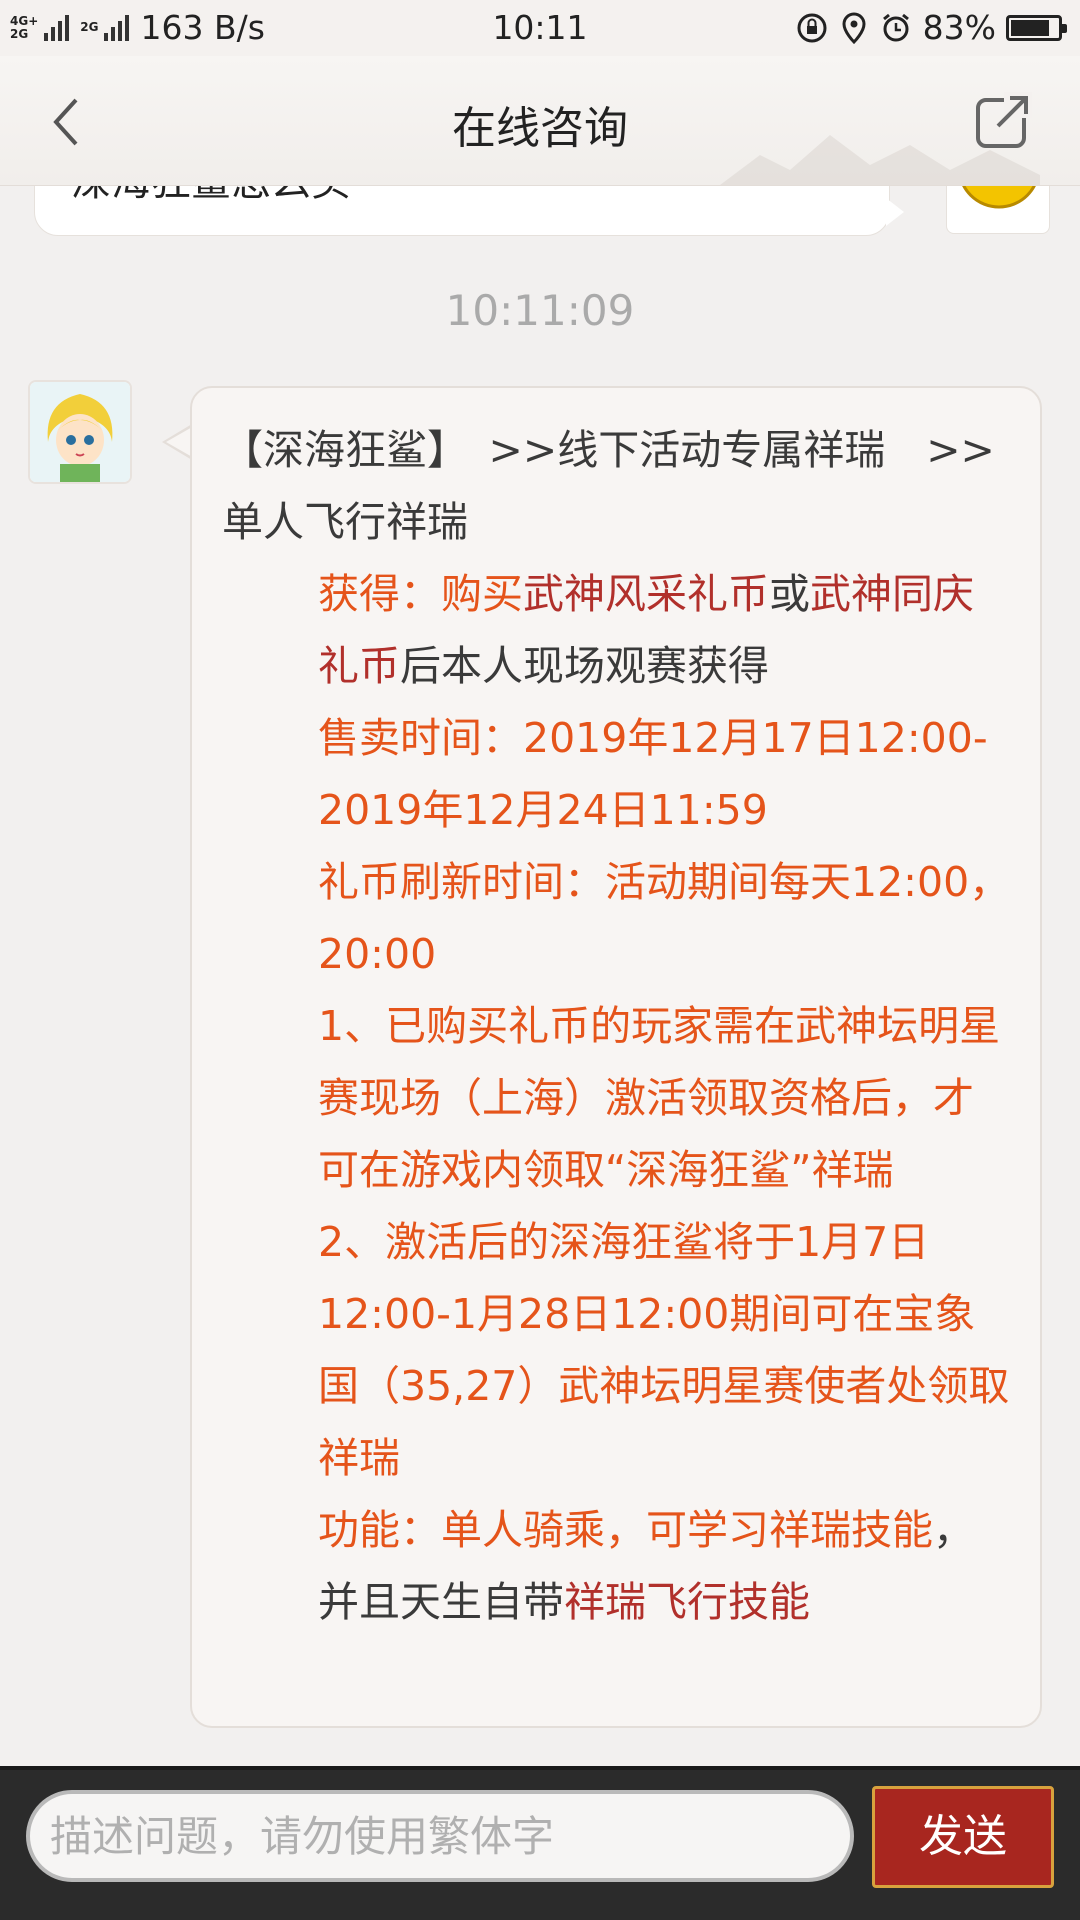 This screenshot has width=1080, height=1920. What do you see at coordinates (896, 28) in the screenshot?
I see `alarm-icon` at bounding box center [896, 28].